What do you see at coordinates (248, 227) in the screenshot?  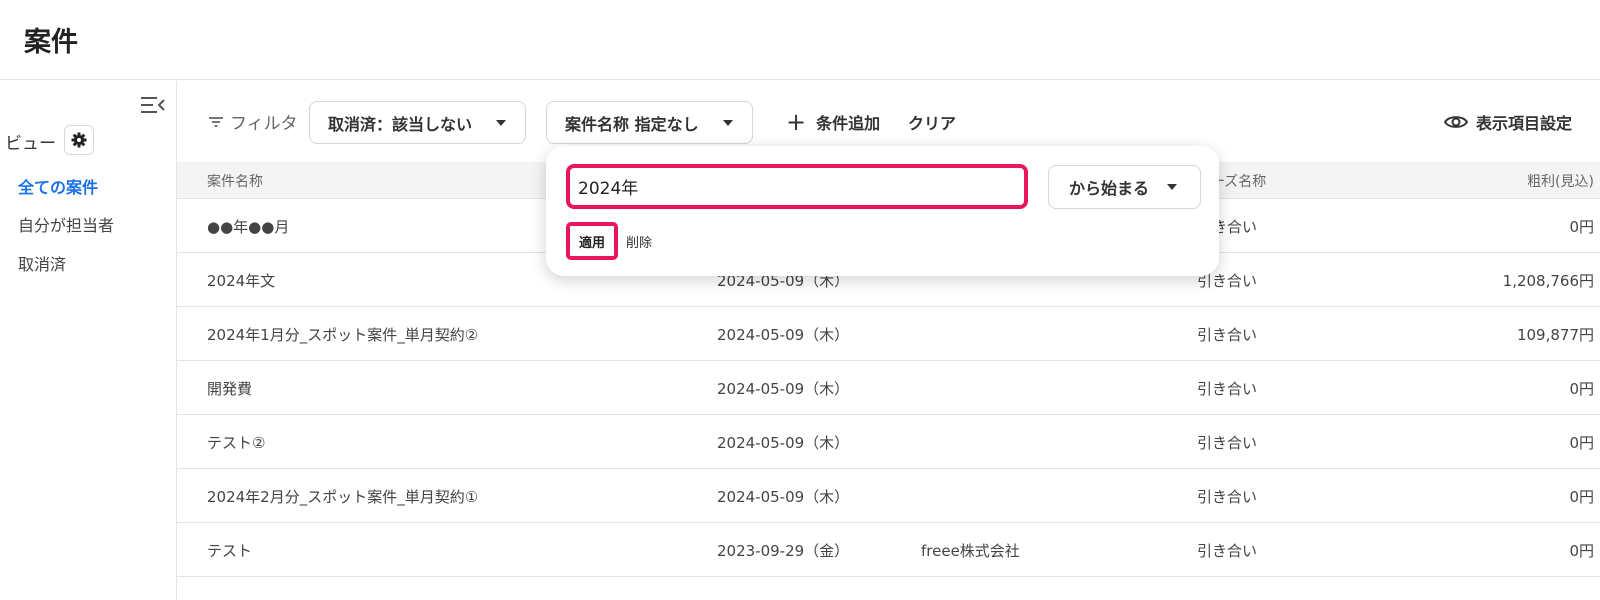 I see `cell-deal-name: ●●年●●月` at bounding box center [248, 227].